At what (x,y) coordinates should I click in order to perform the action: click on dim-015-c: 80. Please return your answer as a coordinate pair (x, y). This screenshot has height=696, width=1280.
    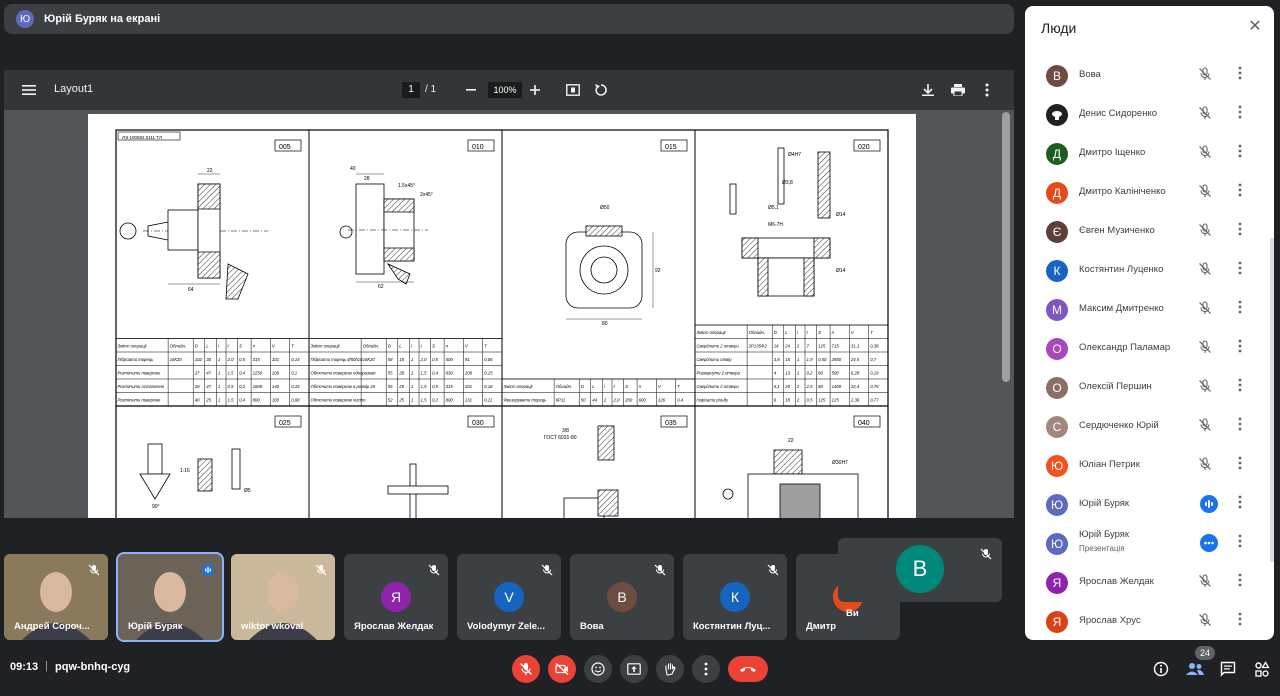
    Looking at the image, I should click on (605, 324).